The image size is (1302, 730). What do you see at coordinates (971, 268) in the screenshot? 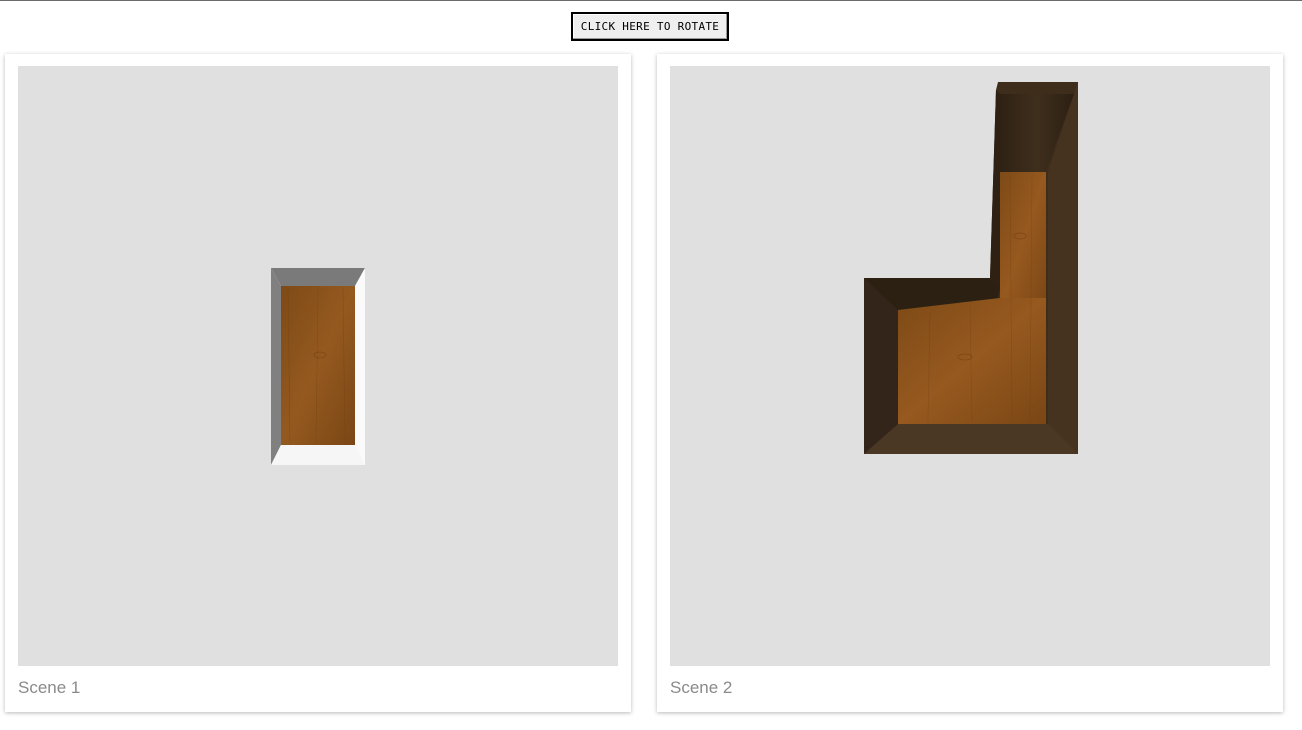
I see `scene-2-render` at bounding box center [971, 268].